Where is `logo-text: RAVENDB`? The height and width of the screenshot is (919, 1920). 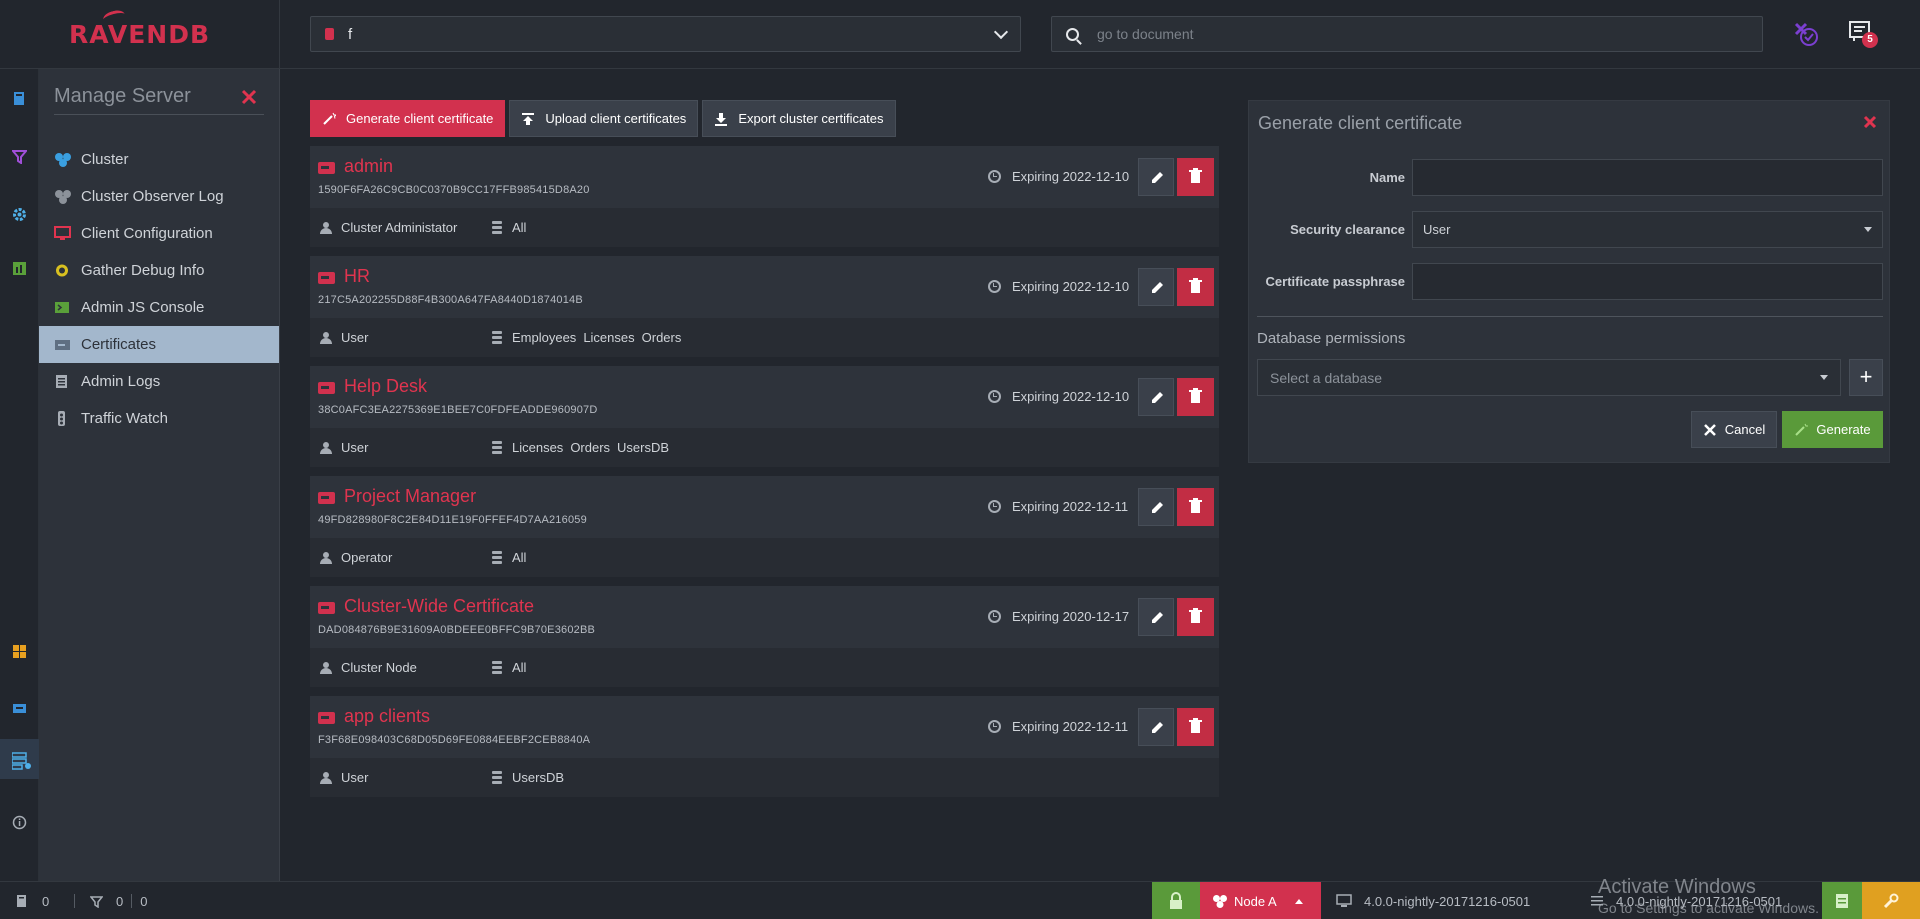
logo-text: RAVENDB is located at coordinates (139, 34).